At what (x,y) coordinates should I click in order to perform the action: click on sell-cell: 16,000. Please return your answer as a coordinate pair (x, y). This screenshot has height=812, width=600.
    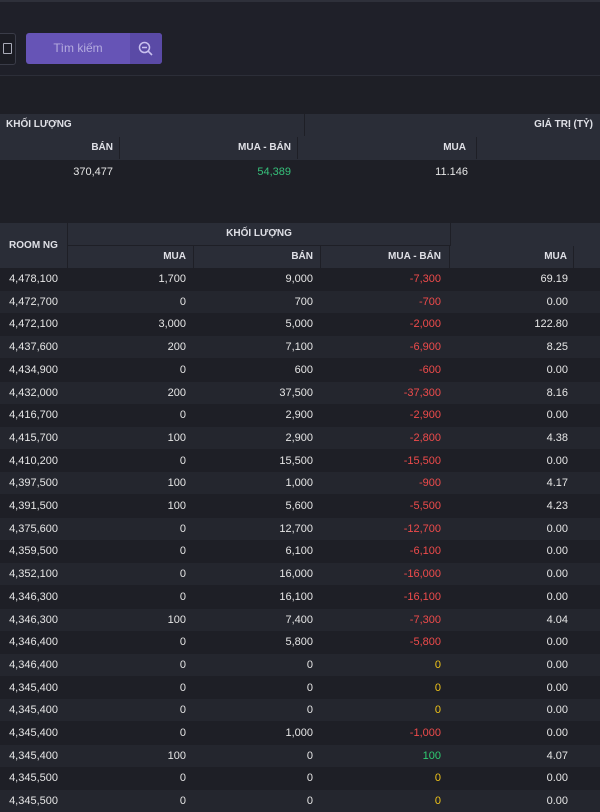
    Looking at the image, I should click on (296, 574).